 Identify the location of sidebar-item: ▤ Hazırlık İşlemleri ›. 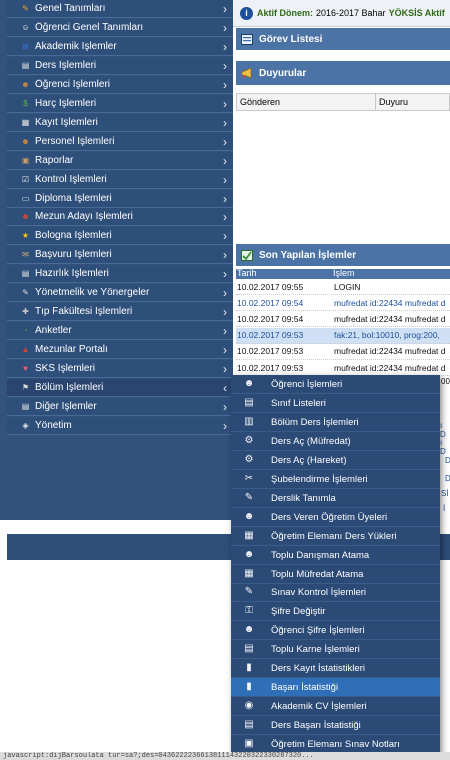
(120, 274).